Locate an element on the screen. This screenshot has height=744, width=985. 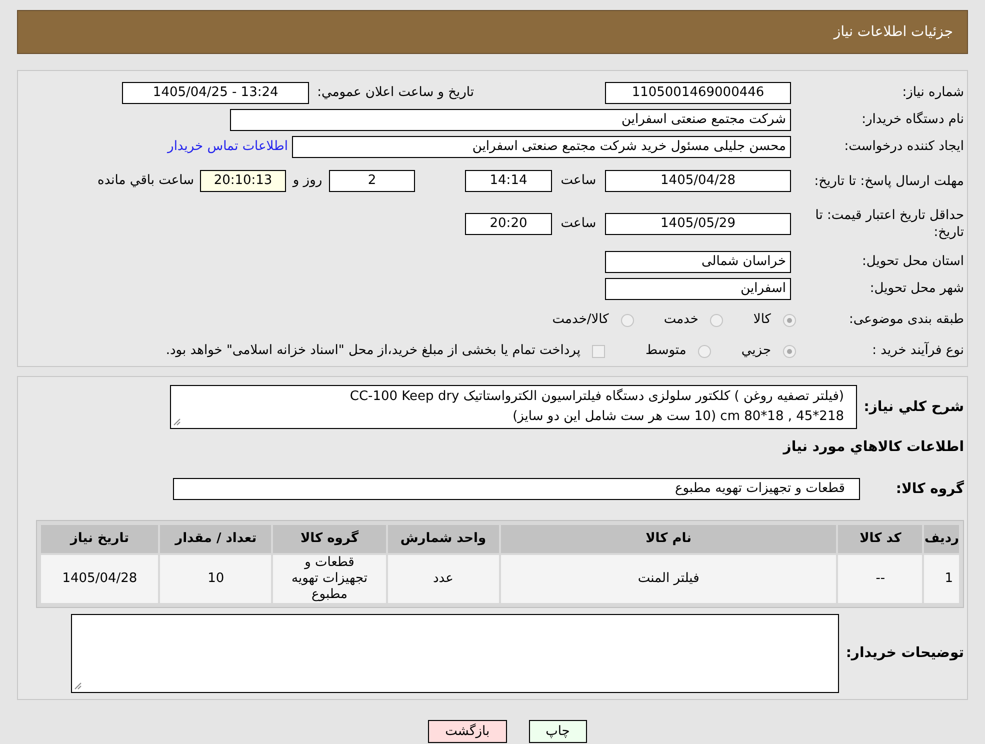
field-label: روز و is located at coordinates (307, 181).